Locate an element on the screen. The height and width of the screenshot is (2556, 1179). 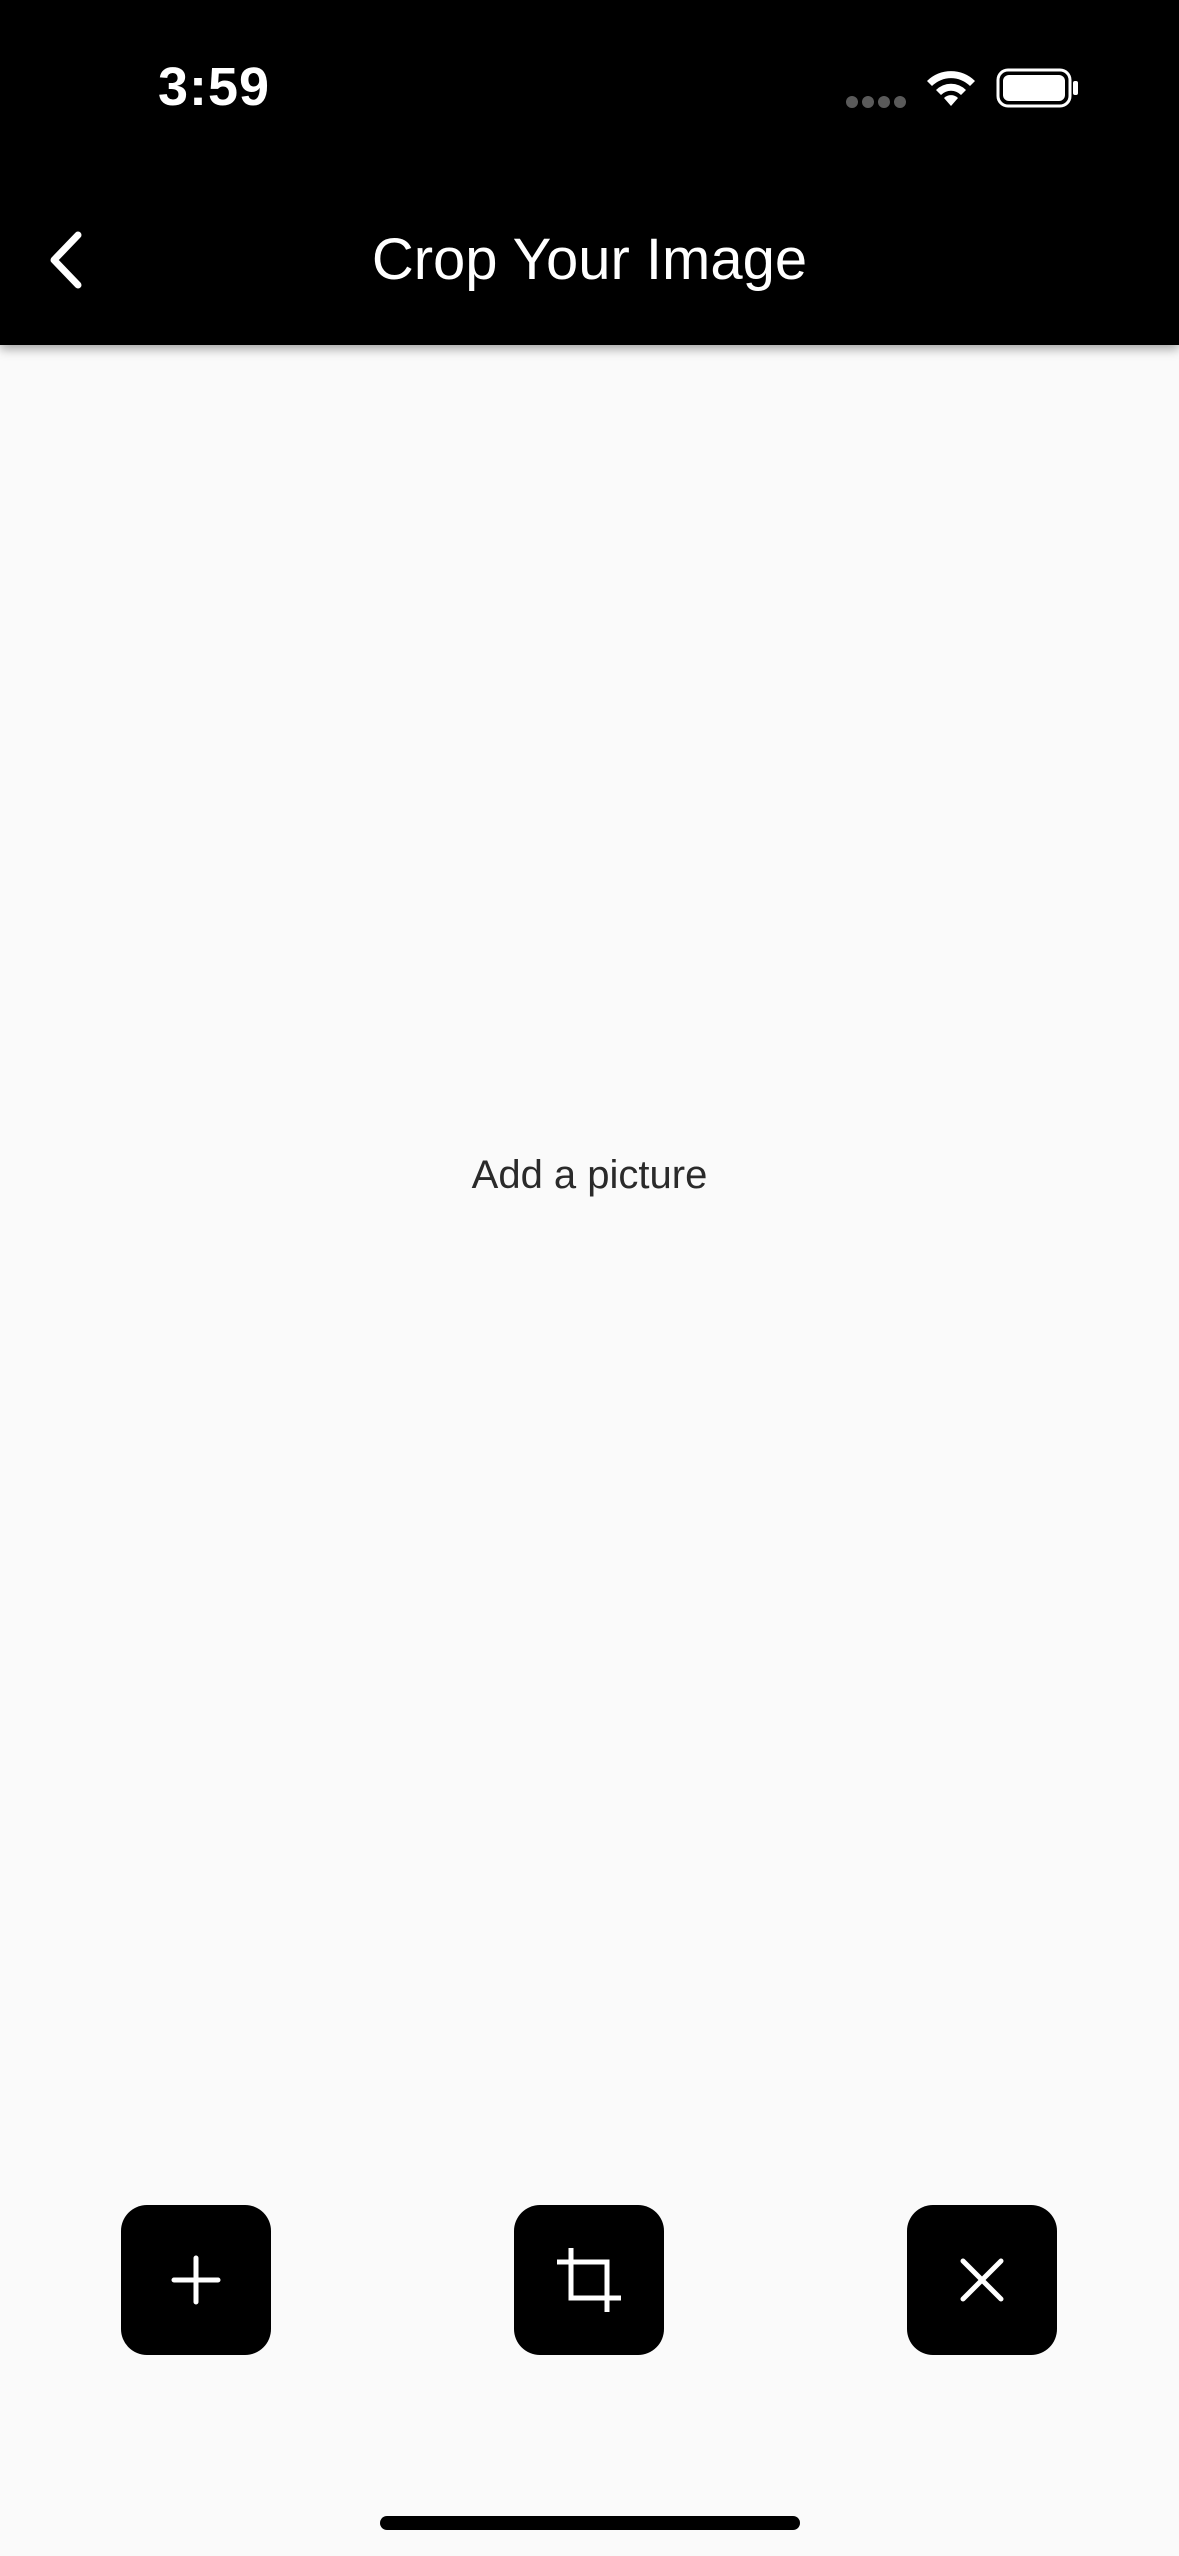
back-button is located at coordinates (65, 260).